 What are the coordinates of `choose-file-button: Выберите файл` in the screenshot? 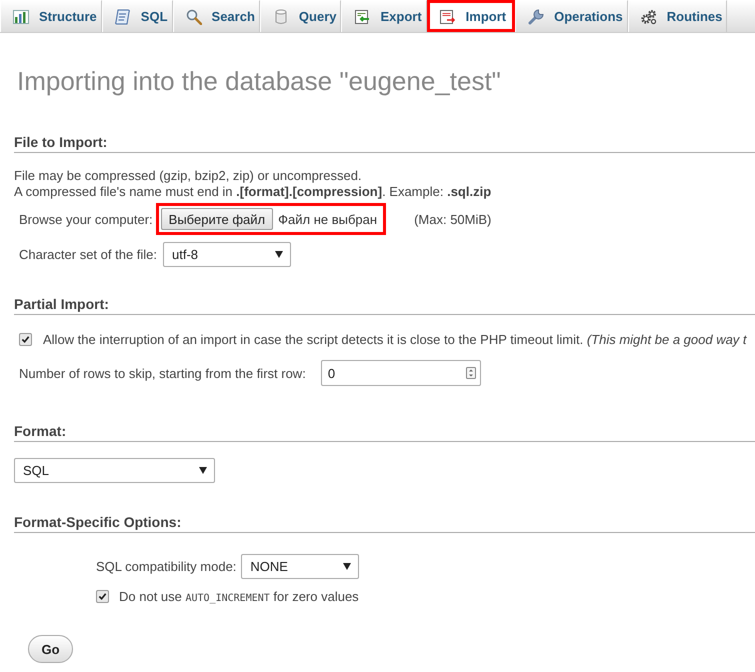 It's located at (217, 219).